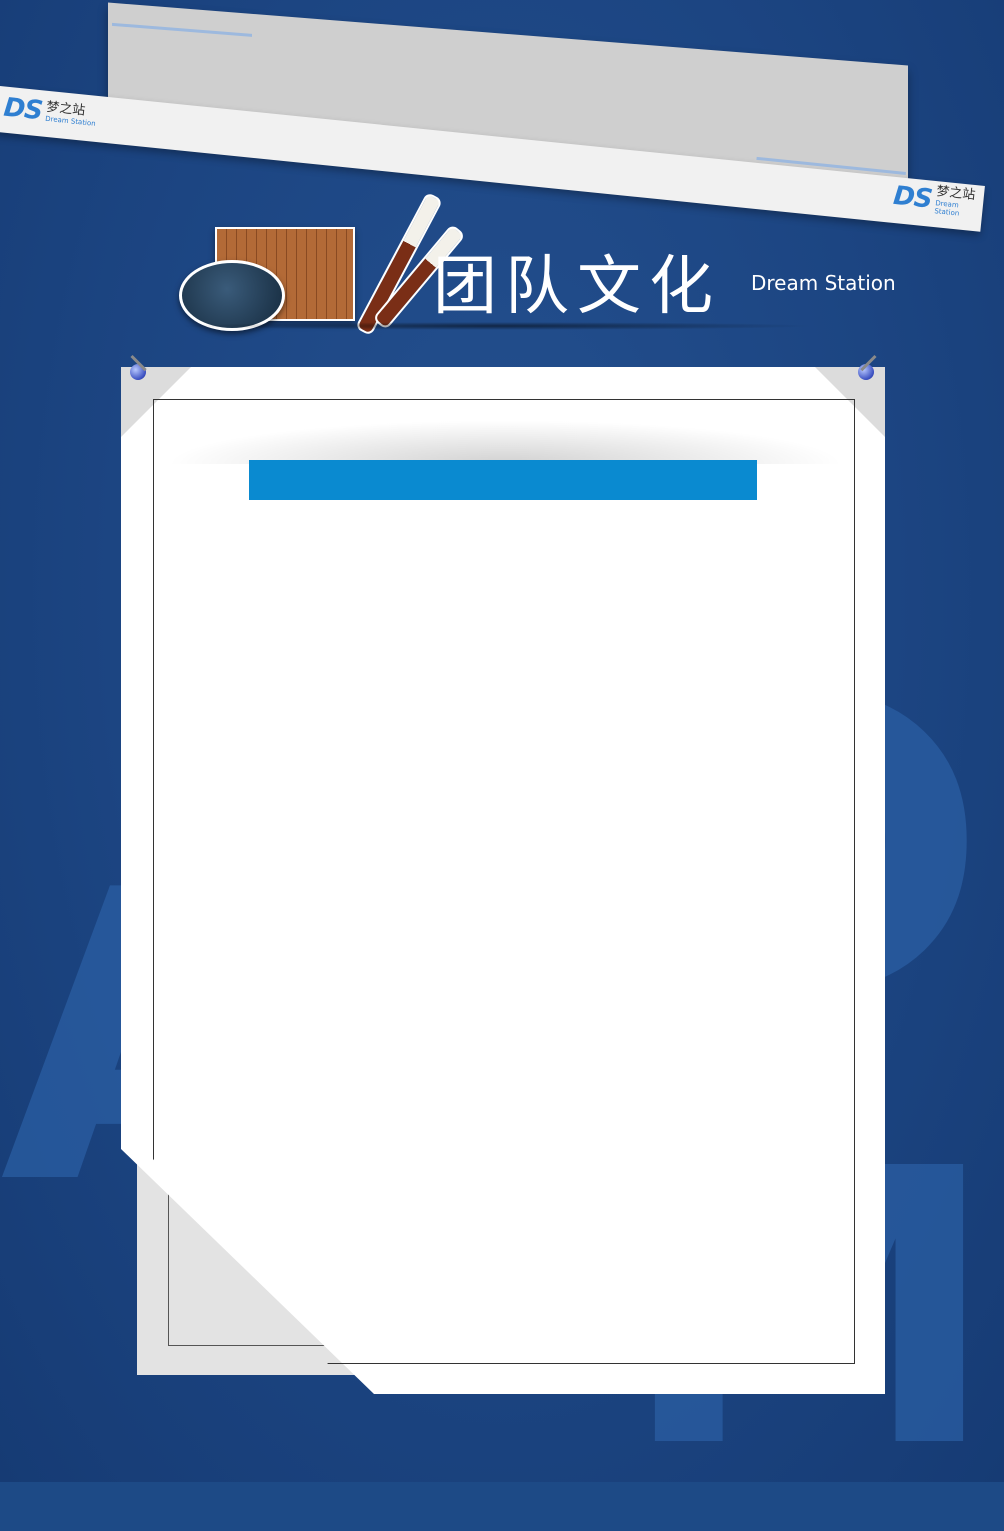  What do you see at coordinates (50, 112) in the screenshot?
I see `ribbon-logo-left: DS 梦之站 Dream Station` at bounding box center [50, 112].